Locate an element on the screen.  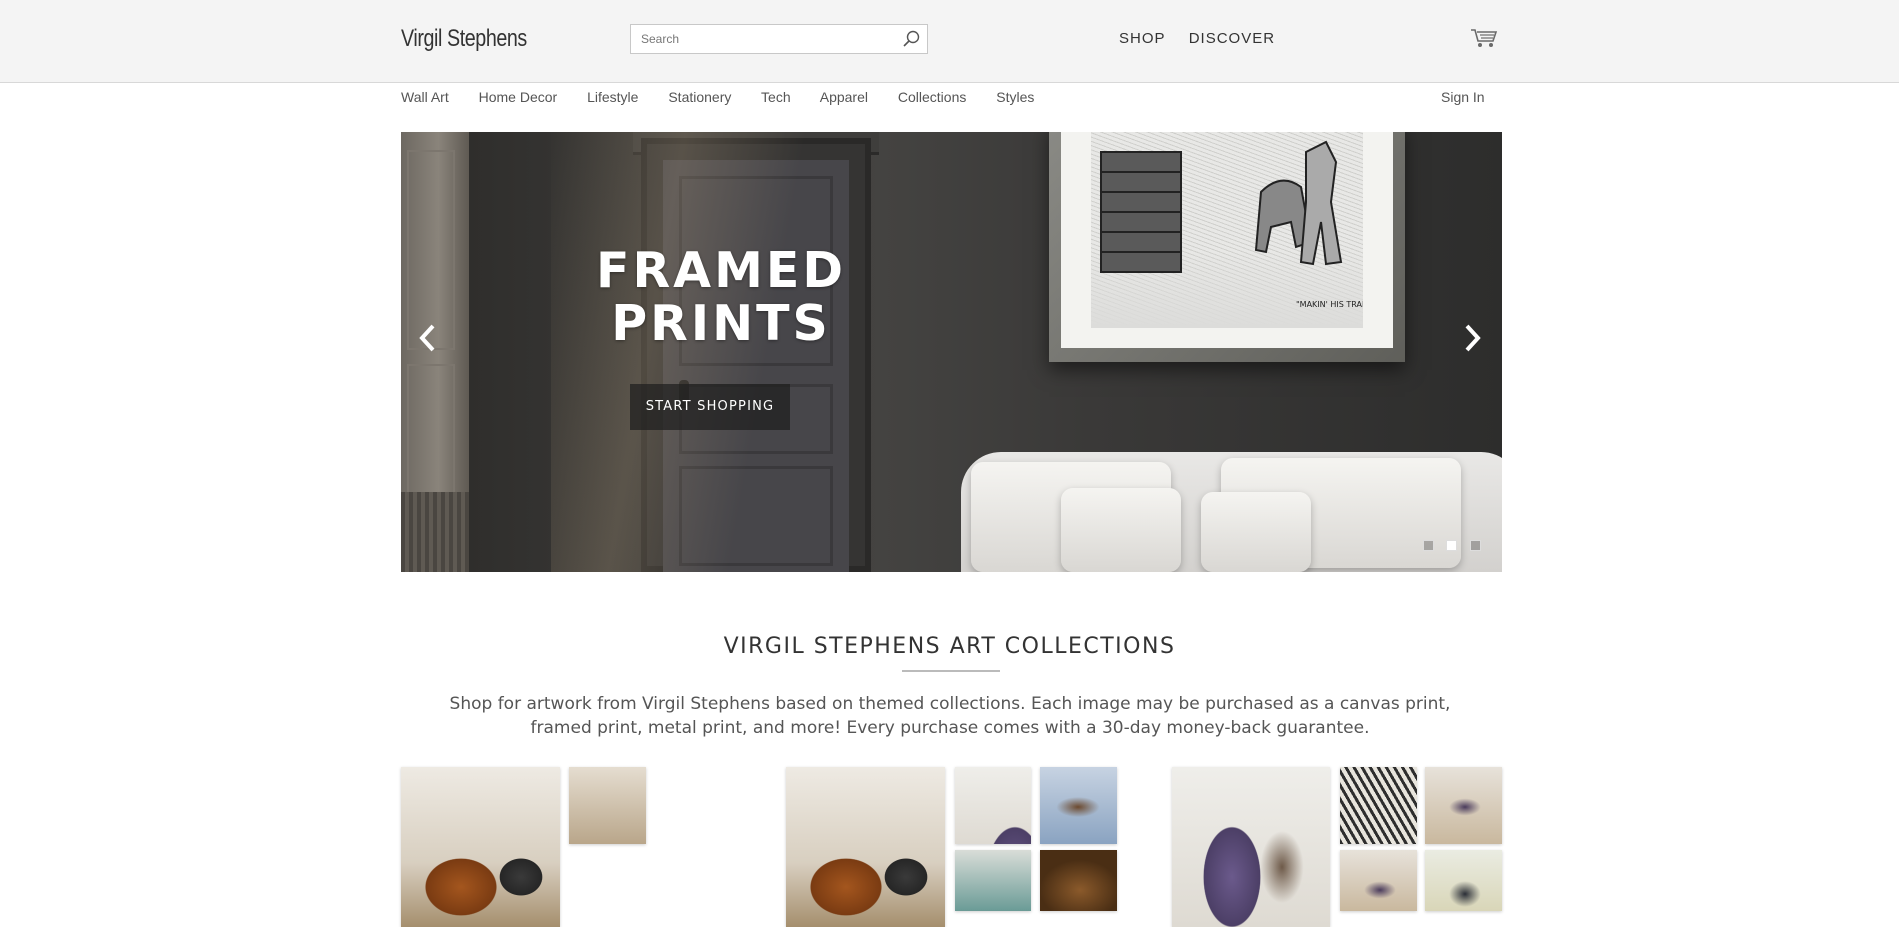
start-shopping-button: START SHOPPING is located at coordinates (710, 407).